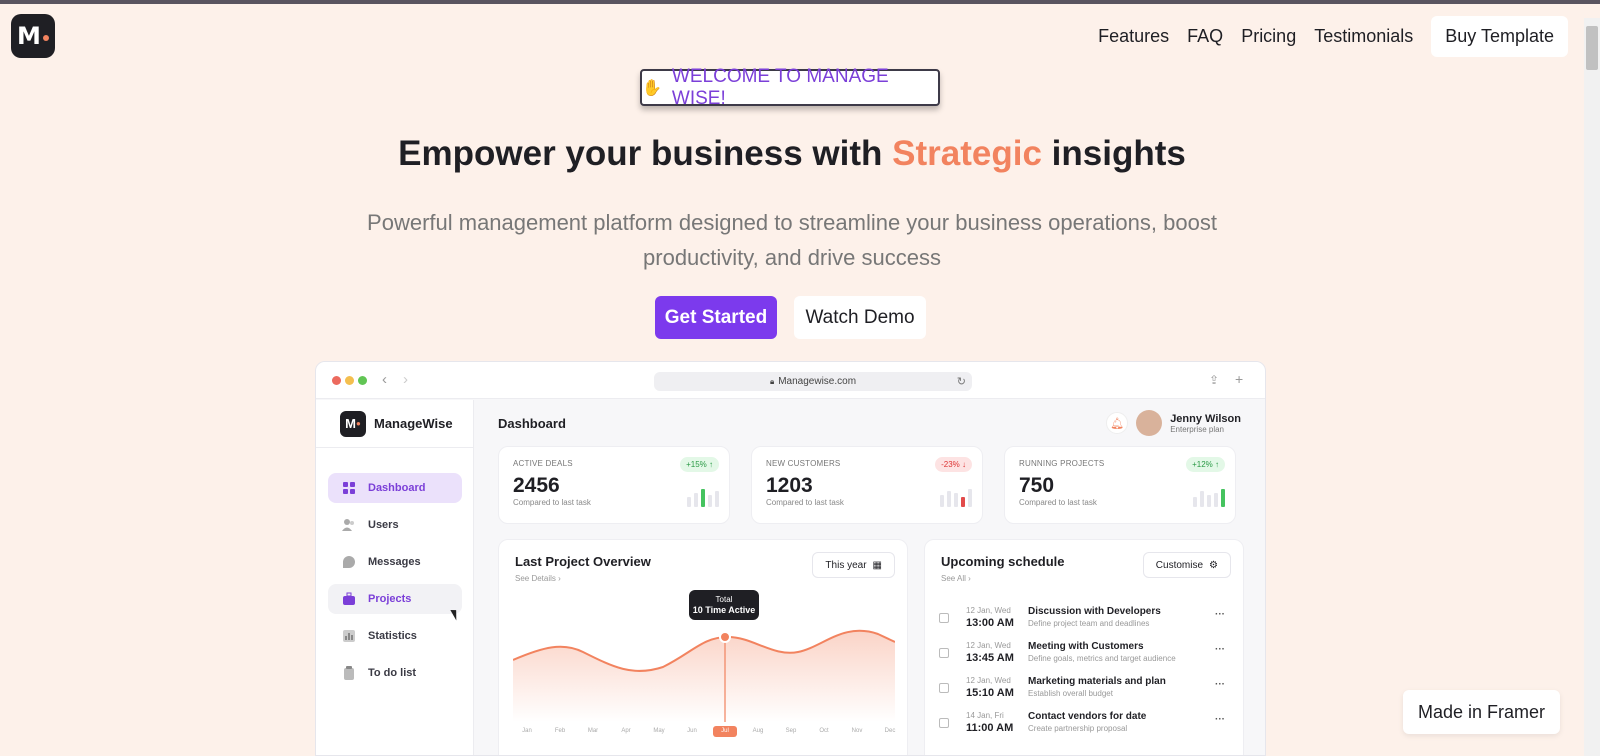 The image size is (1600, 756). What do you see at coordinates (1149, 423) in the screenshot?
I see `avatar` at bounding box center [1149, 423].